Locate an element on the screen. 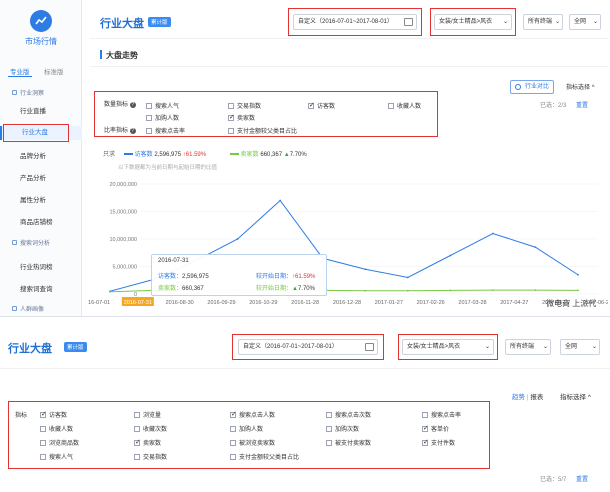  date-range-select: 自定义（2016-07-01~2017-08-01） is located at coordinates (355, 22).